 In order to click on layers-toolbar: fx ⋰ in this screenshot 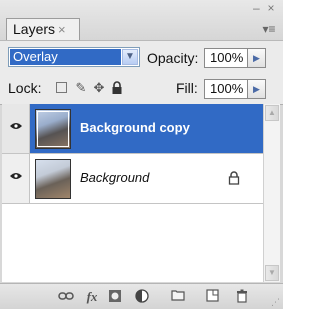, I will do `click(141, 296)`.